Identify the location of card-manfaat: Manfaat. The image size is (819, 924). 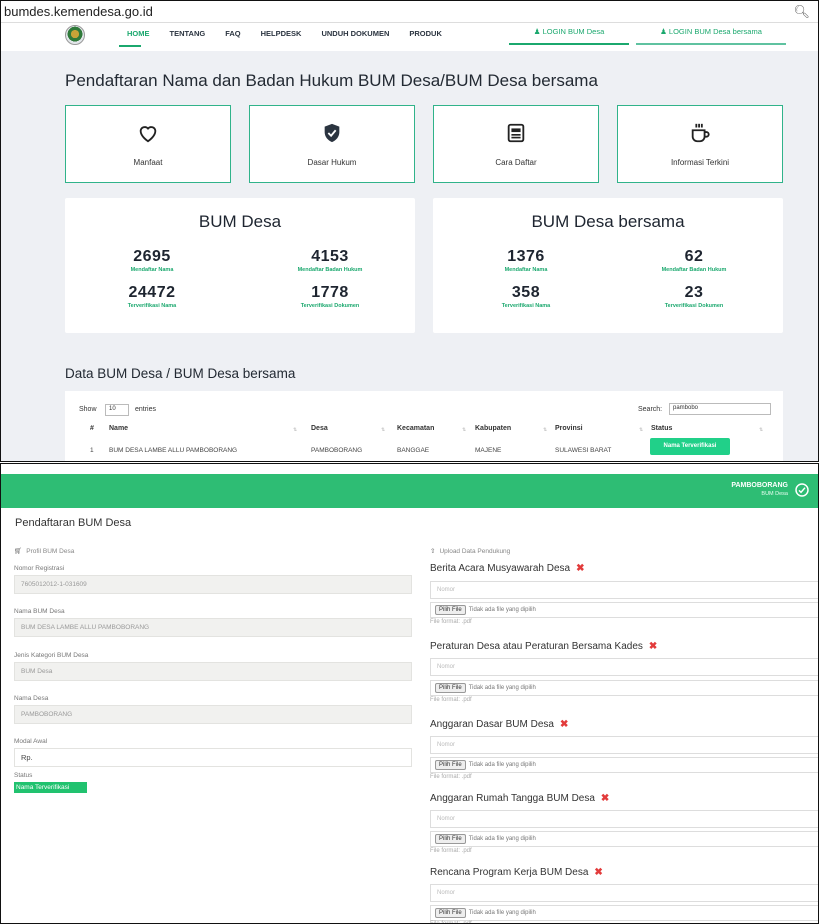
(148, 144).